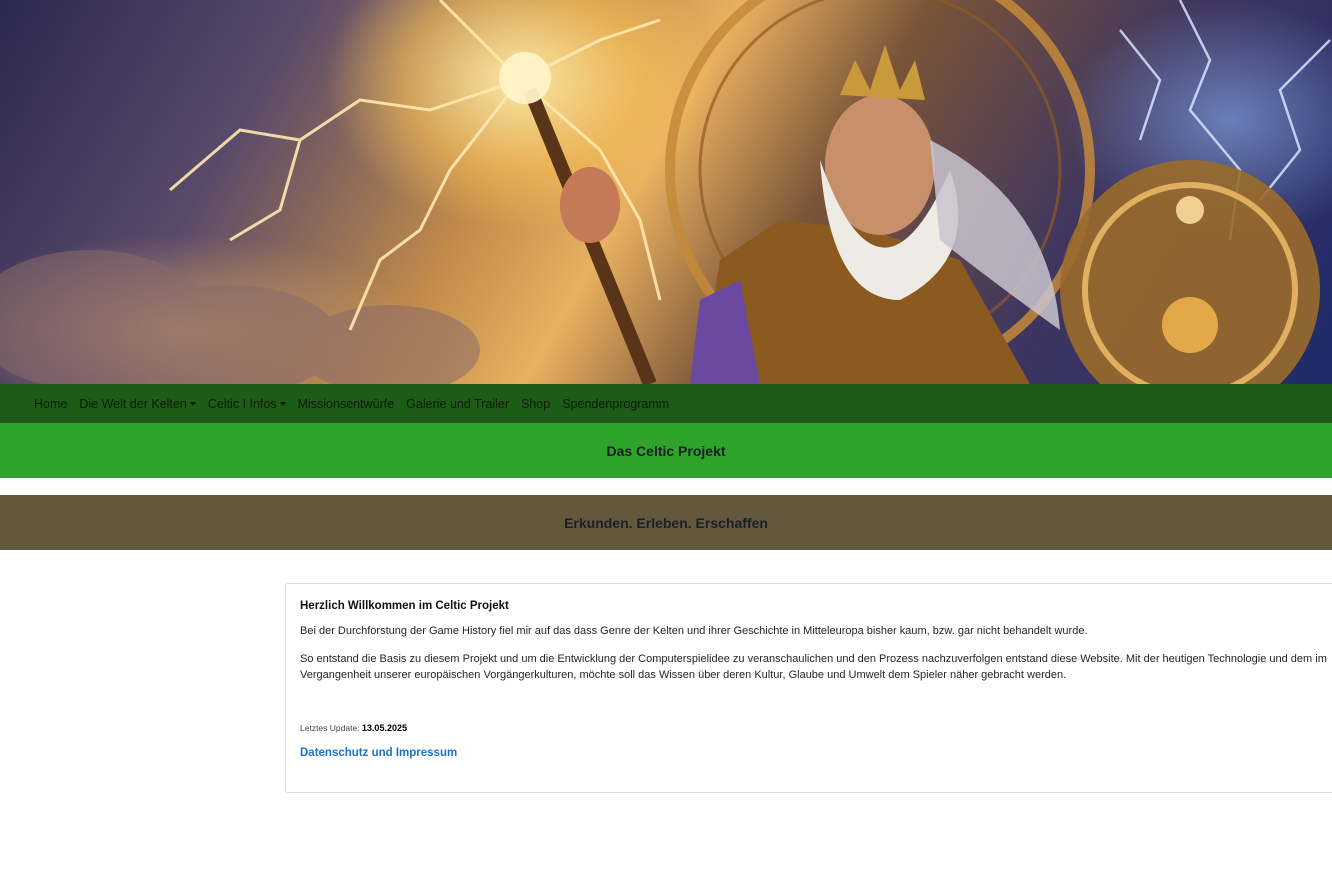  What do you see at coordinates (816, 728) in the screenshot?
I see `last-update: Letztes Update: 13.05.2025` at bounding box center [816, 728].